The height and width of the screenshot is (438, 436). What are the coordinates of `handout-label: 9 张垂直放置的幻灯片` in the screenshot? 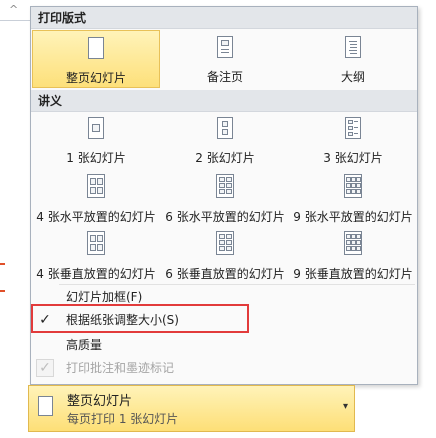 It's located at (353, 274).